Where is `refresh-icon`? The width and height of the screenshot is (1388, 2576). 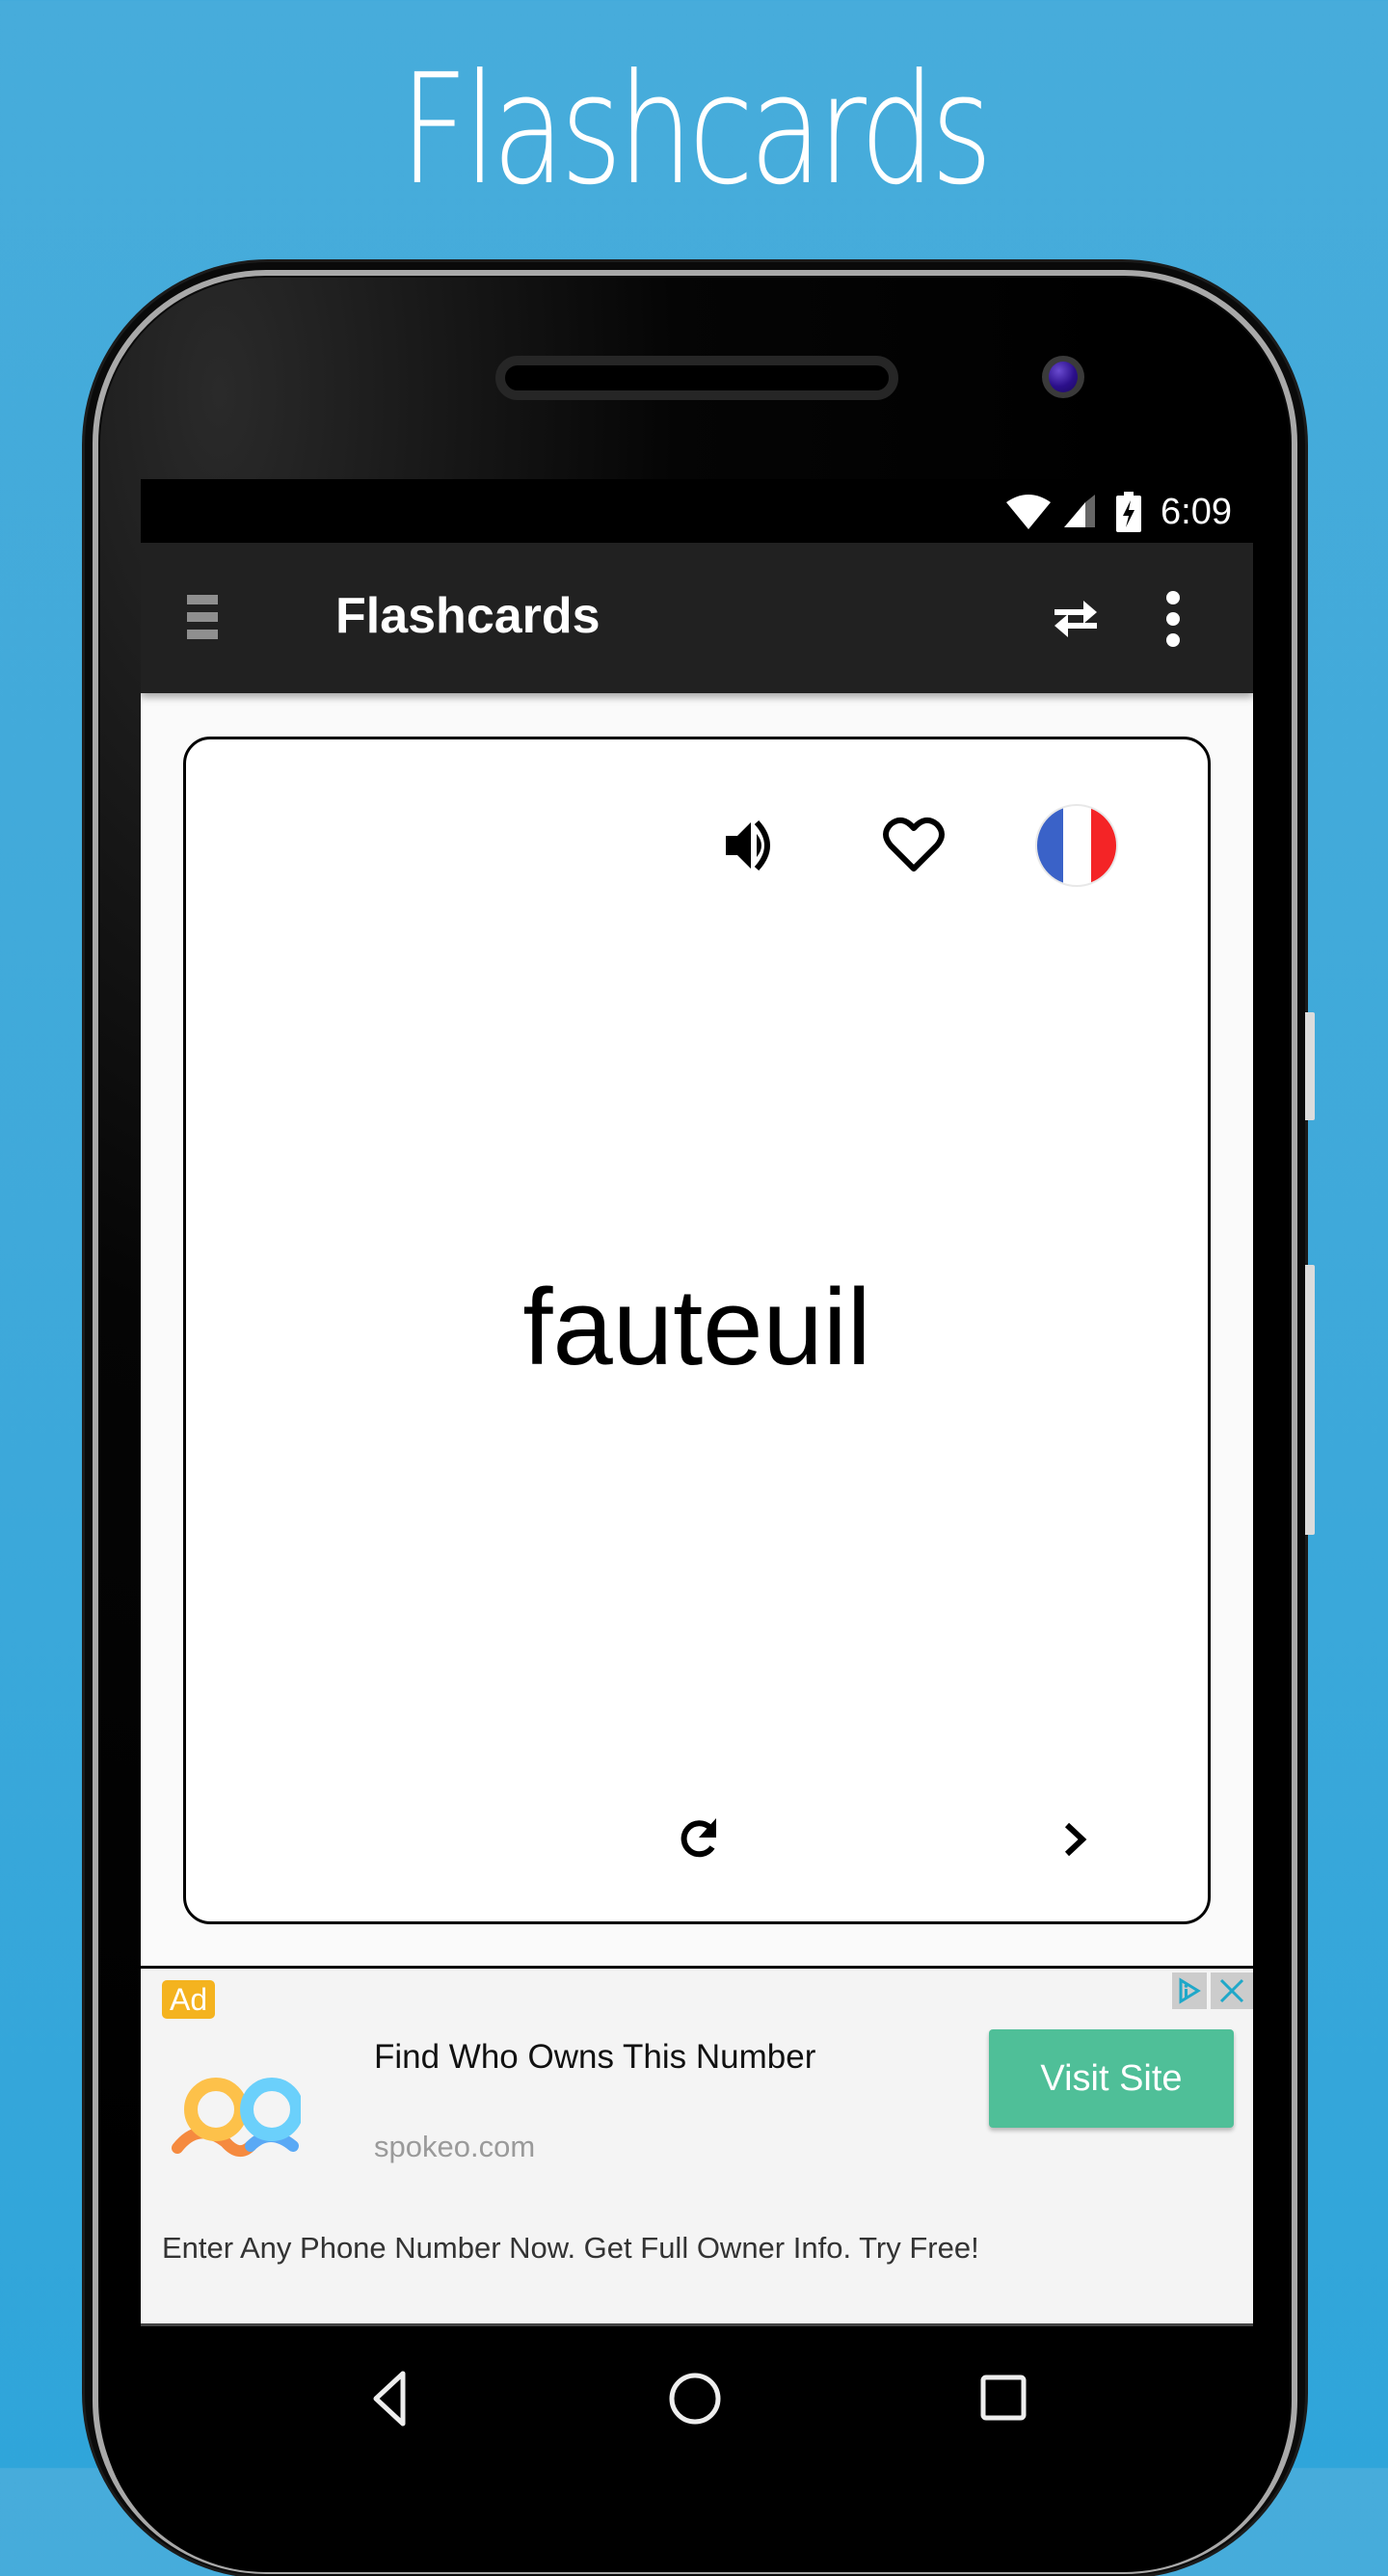
refresh-icon is located at coordinates (699, 1840).